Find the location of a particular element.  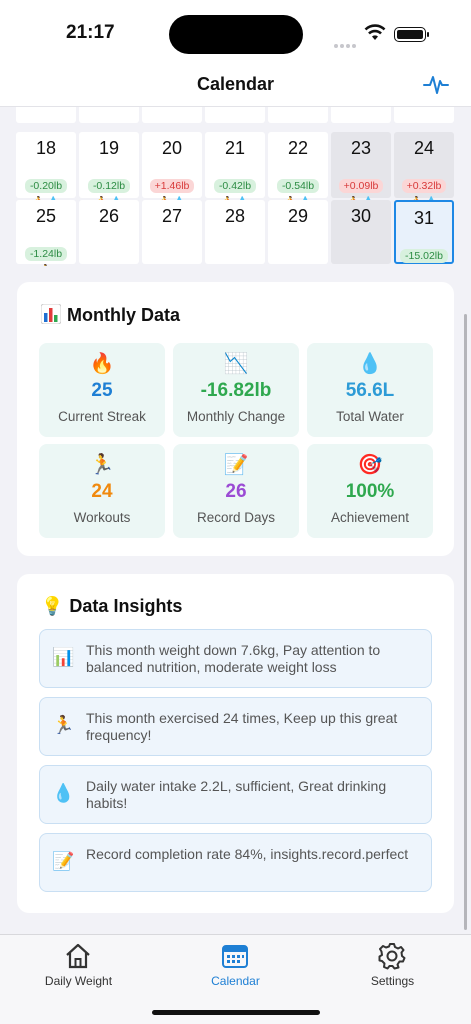

day-number: 24 is located at coordinates (424, 148).